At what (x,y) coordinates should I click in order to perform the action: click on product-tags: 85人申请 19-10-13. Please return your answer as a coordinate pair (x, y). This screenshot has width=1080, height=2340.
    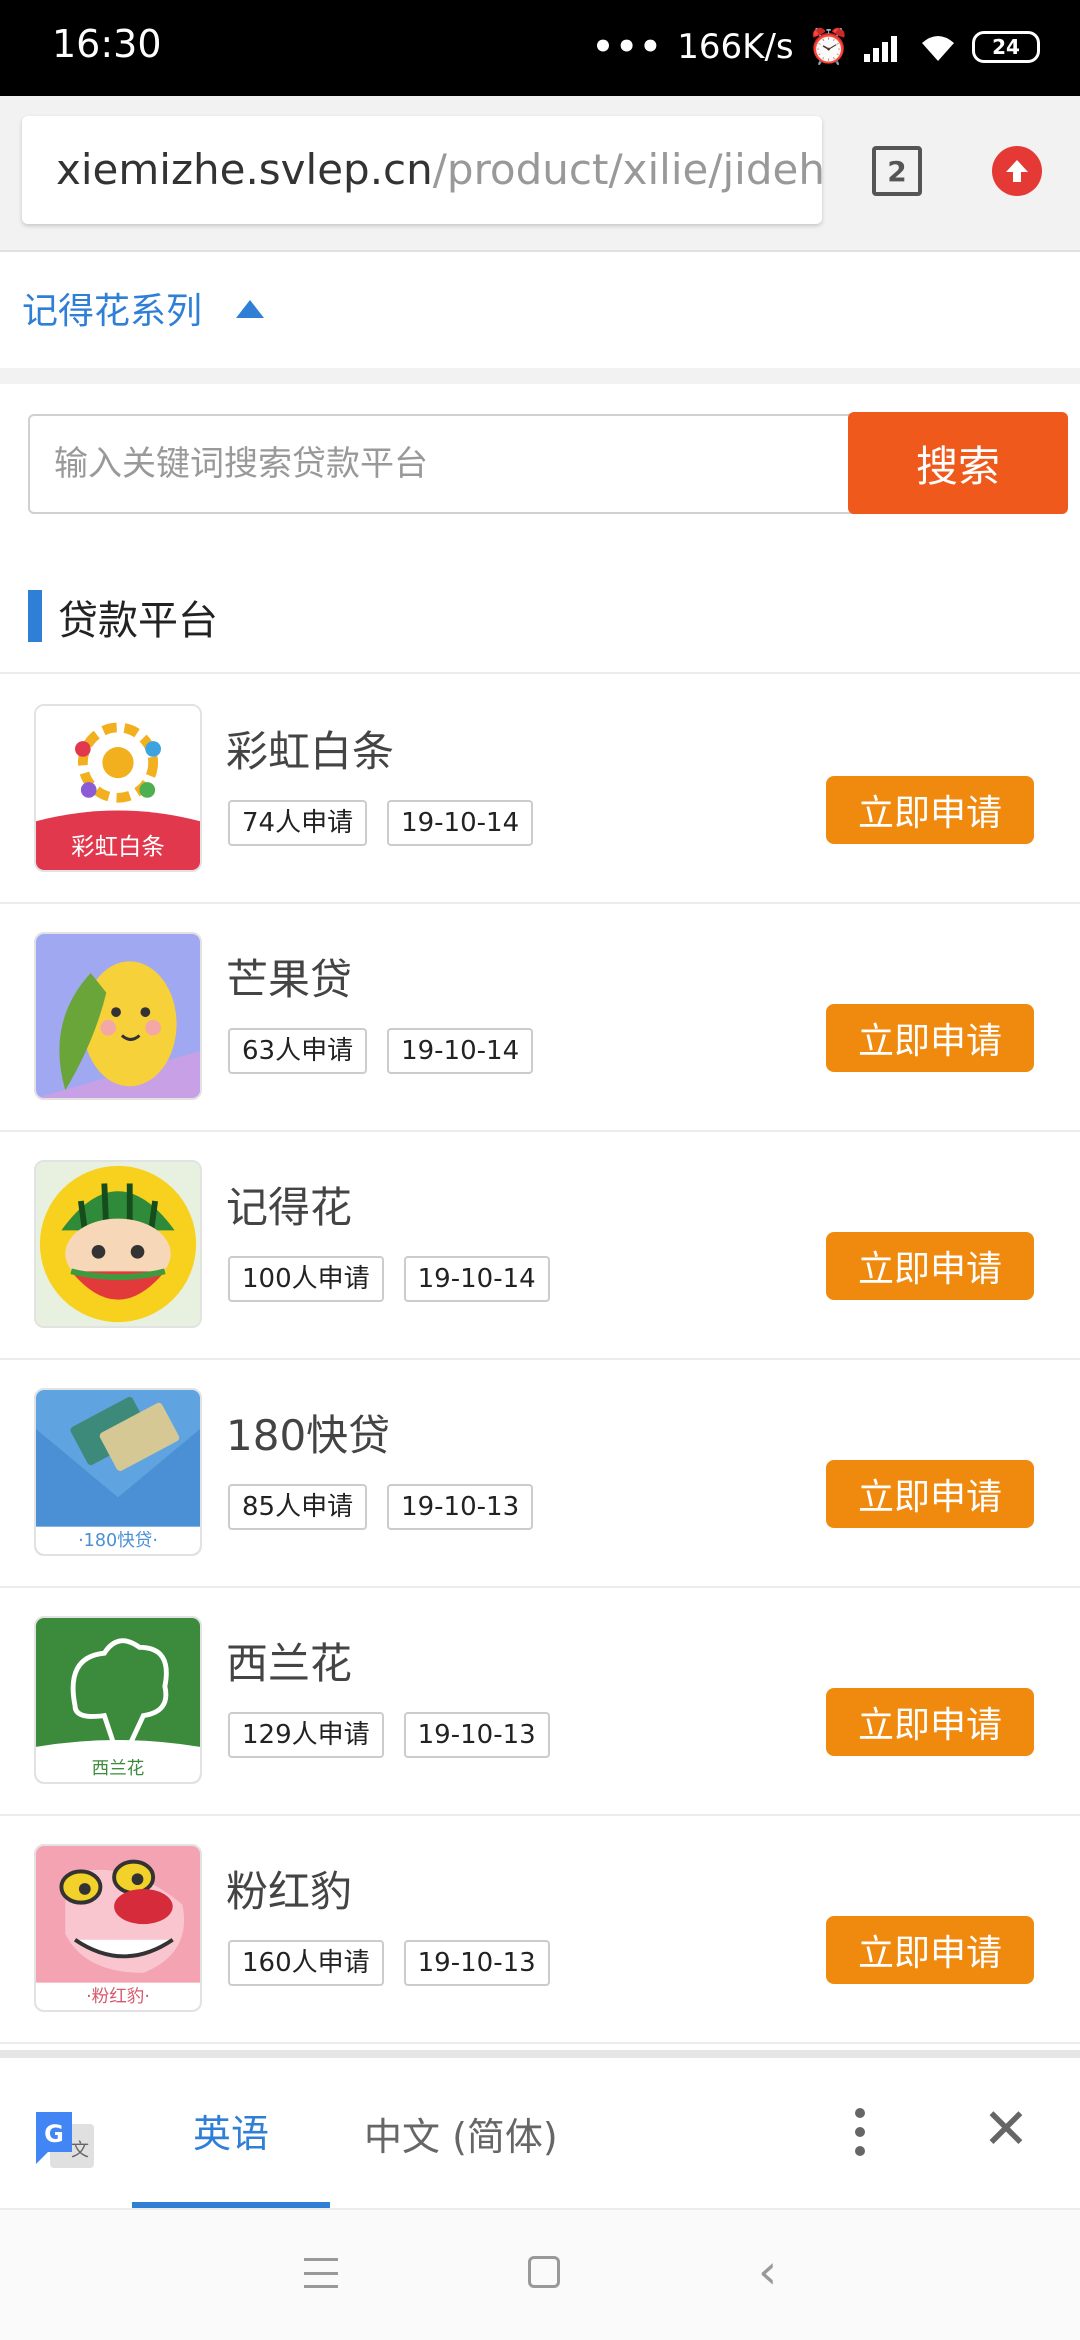
    Looking at the image, I should click on (381, 1507).